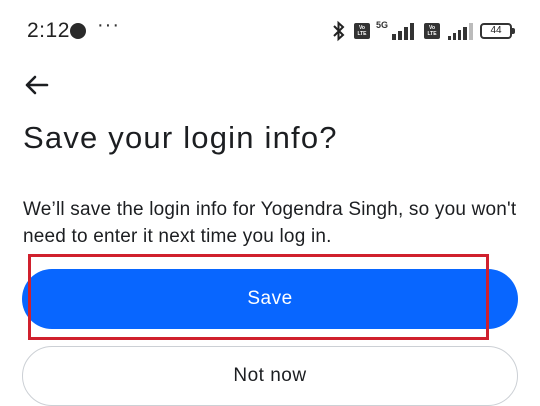 The height and width of the screenshot is (406, 540). I want to click on more-notifications-icon: ···, so click(108, 25).